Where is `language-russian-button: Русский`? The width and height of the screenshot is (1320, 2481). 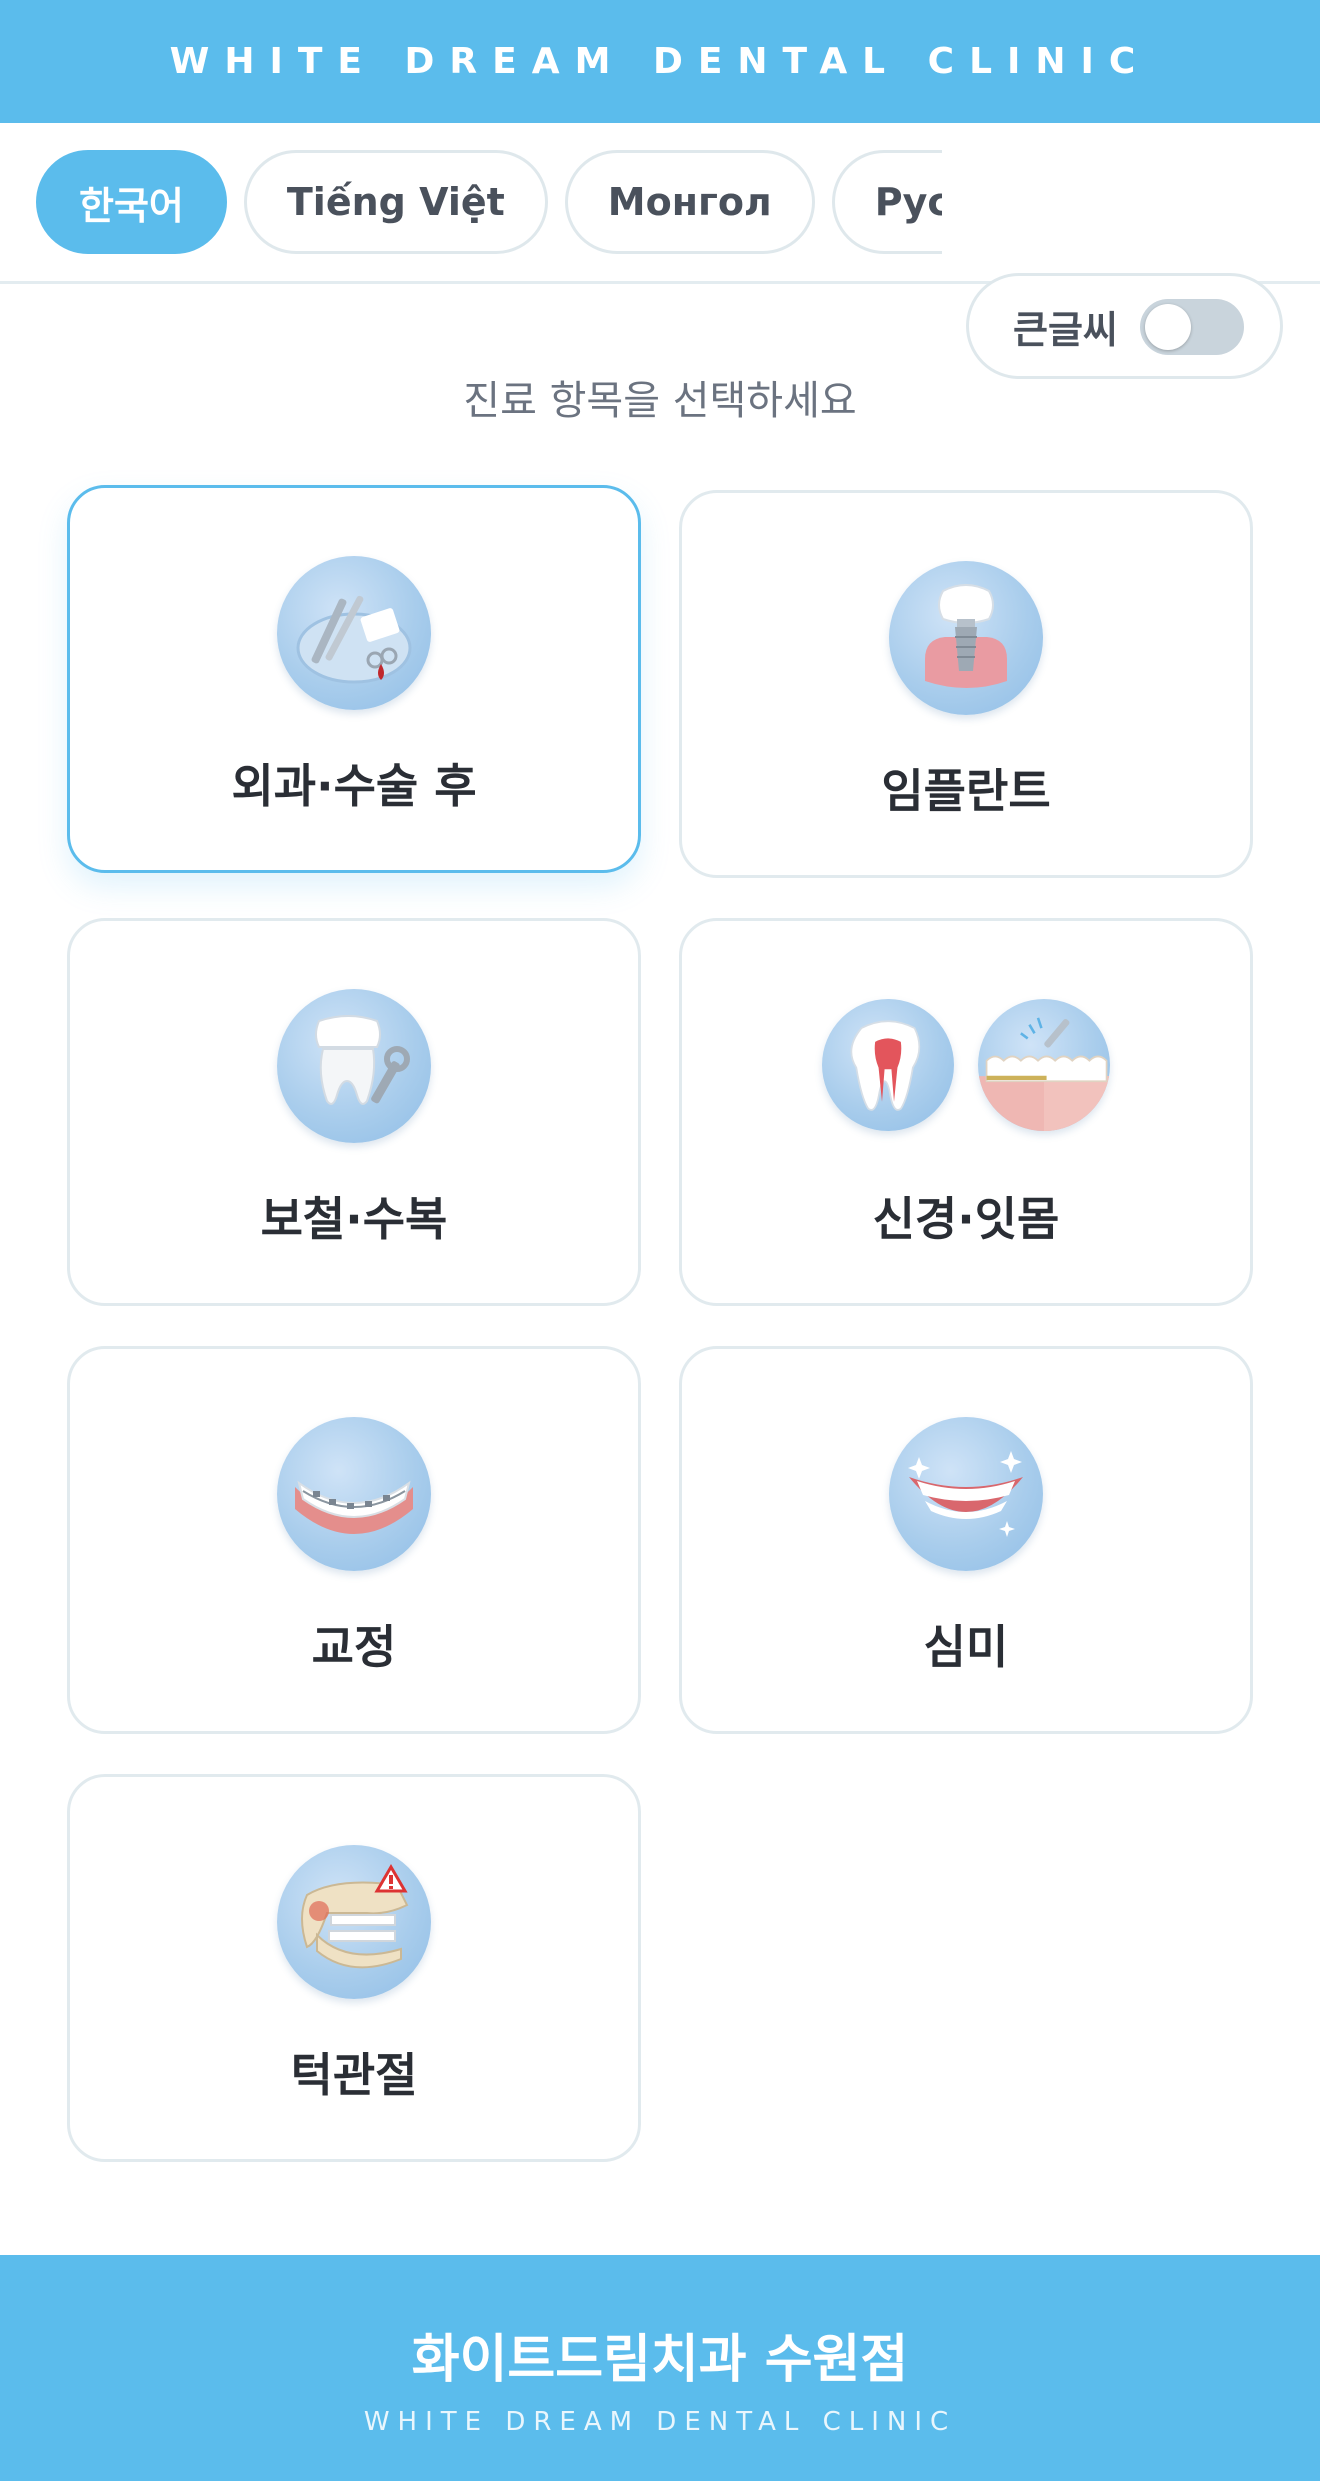
language-russian-button: Русский is located at coordinates (886, 202).